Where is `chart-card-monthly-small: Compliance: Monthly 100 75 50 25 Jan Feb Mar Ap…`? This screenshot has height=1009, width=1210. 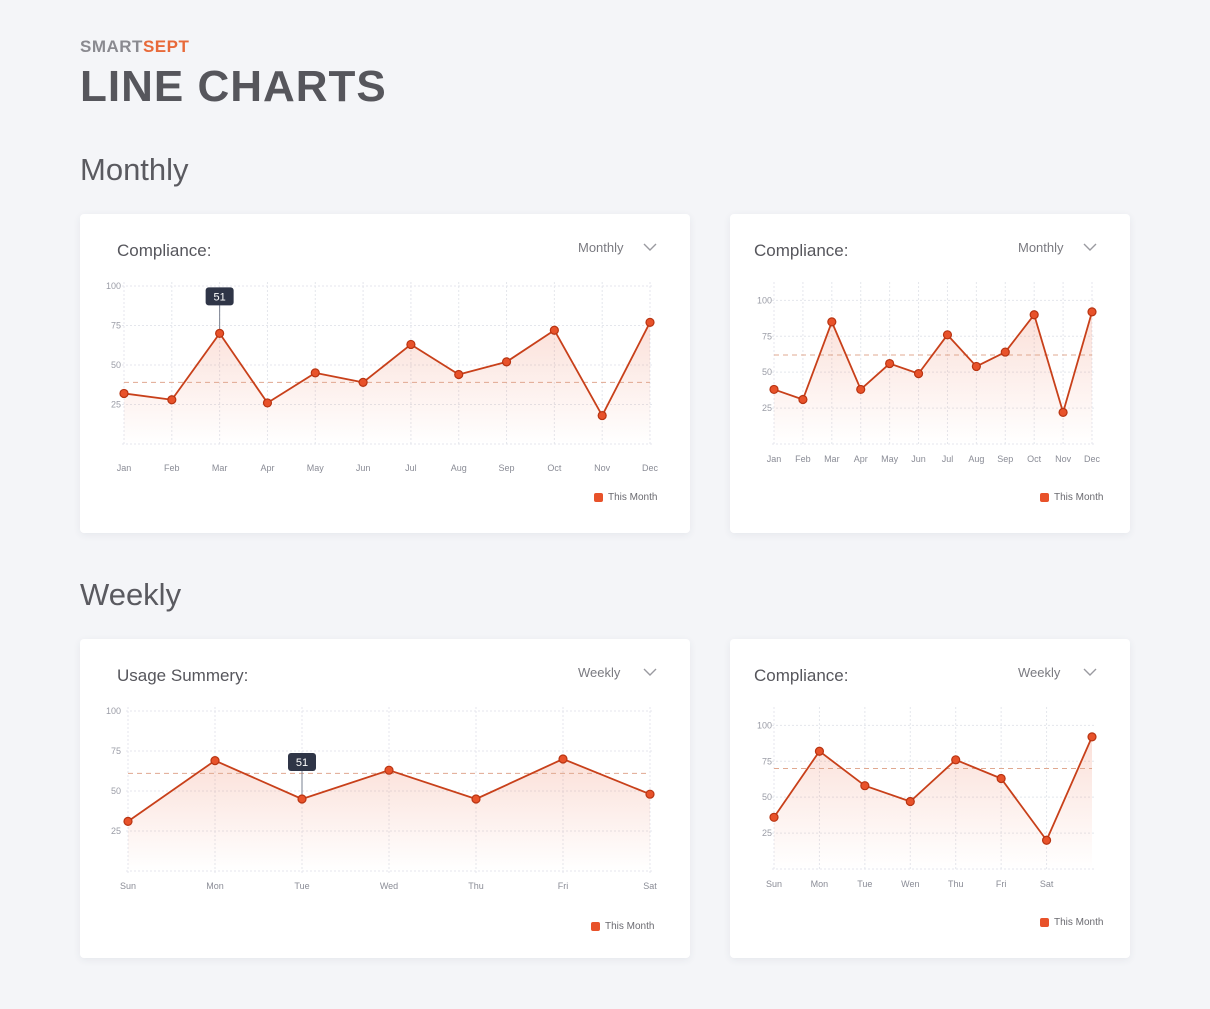 chart-card-monthly-small: Compliance: Monthly 100 75 50 25 Jan Feb Mar Ap… is located at coordinates (930, 373).